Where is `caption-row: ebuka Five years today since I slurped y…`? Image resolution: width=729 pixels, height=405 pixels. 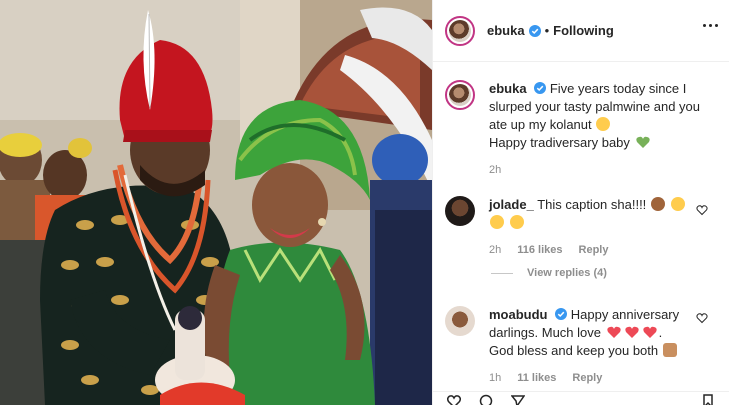 caption-row: ebuka Five years today since I slurped y… is located at coordinates (578, 129).